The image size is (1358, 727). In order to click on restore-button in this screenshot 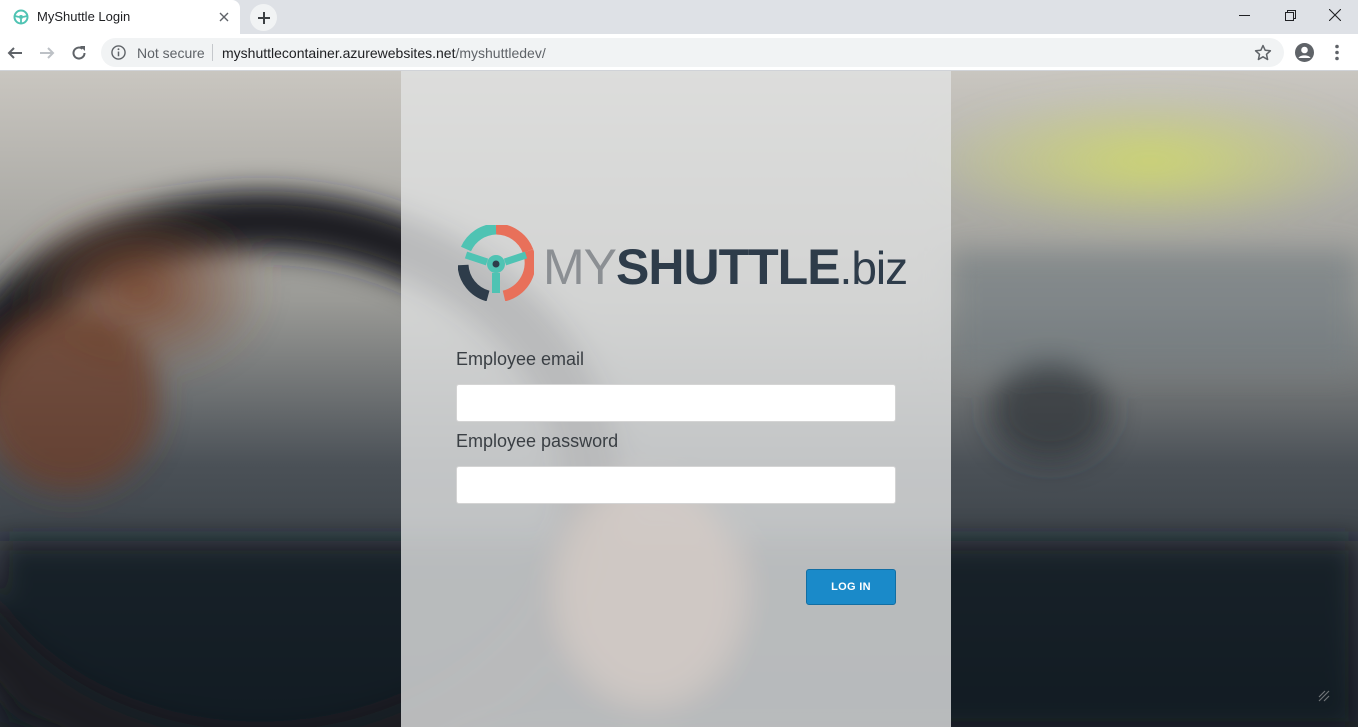, I will do `click(1290, 15)`.